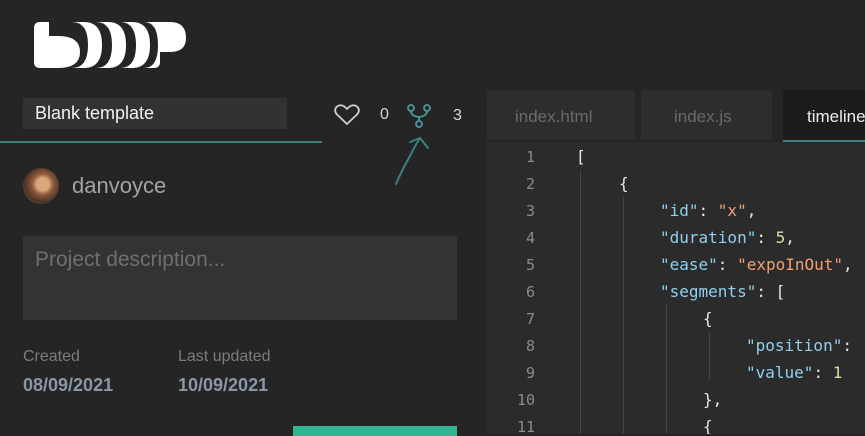 This screenshot has width=865, height=436. Describe the element at coordinates (561, 115) in the screenshot. I see `tab-index-html: index.html` at that location.